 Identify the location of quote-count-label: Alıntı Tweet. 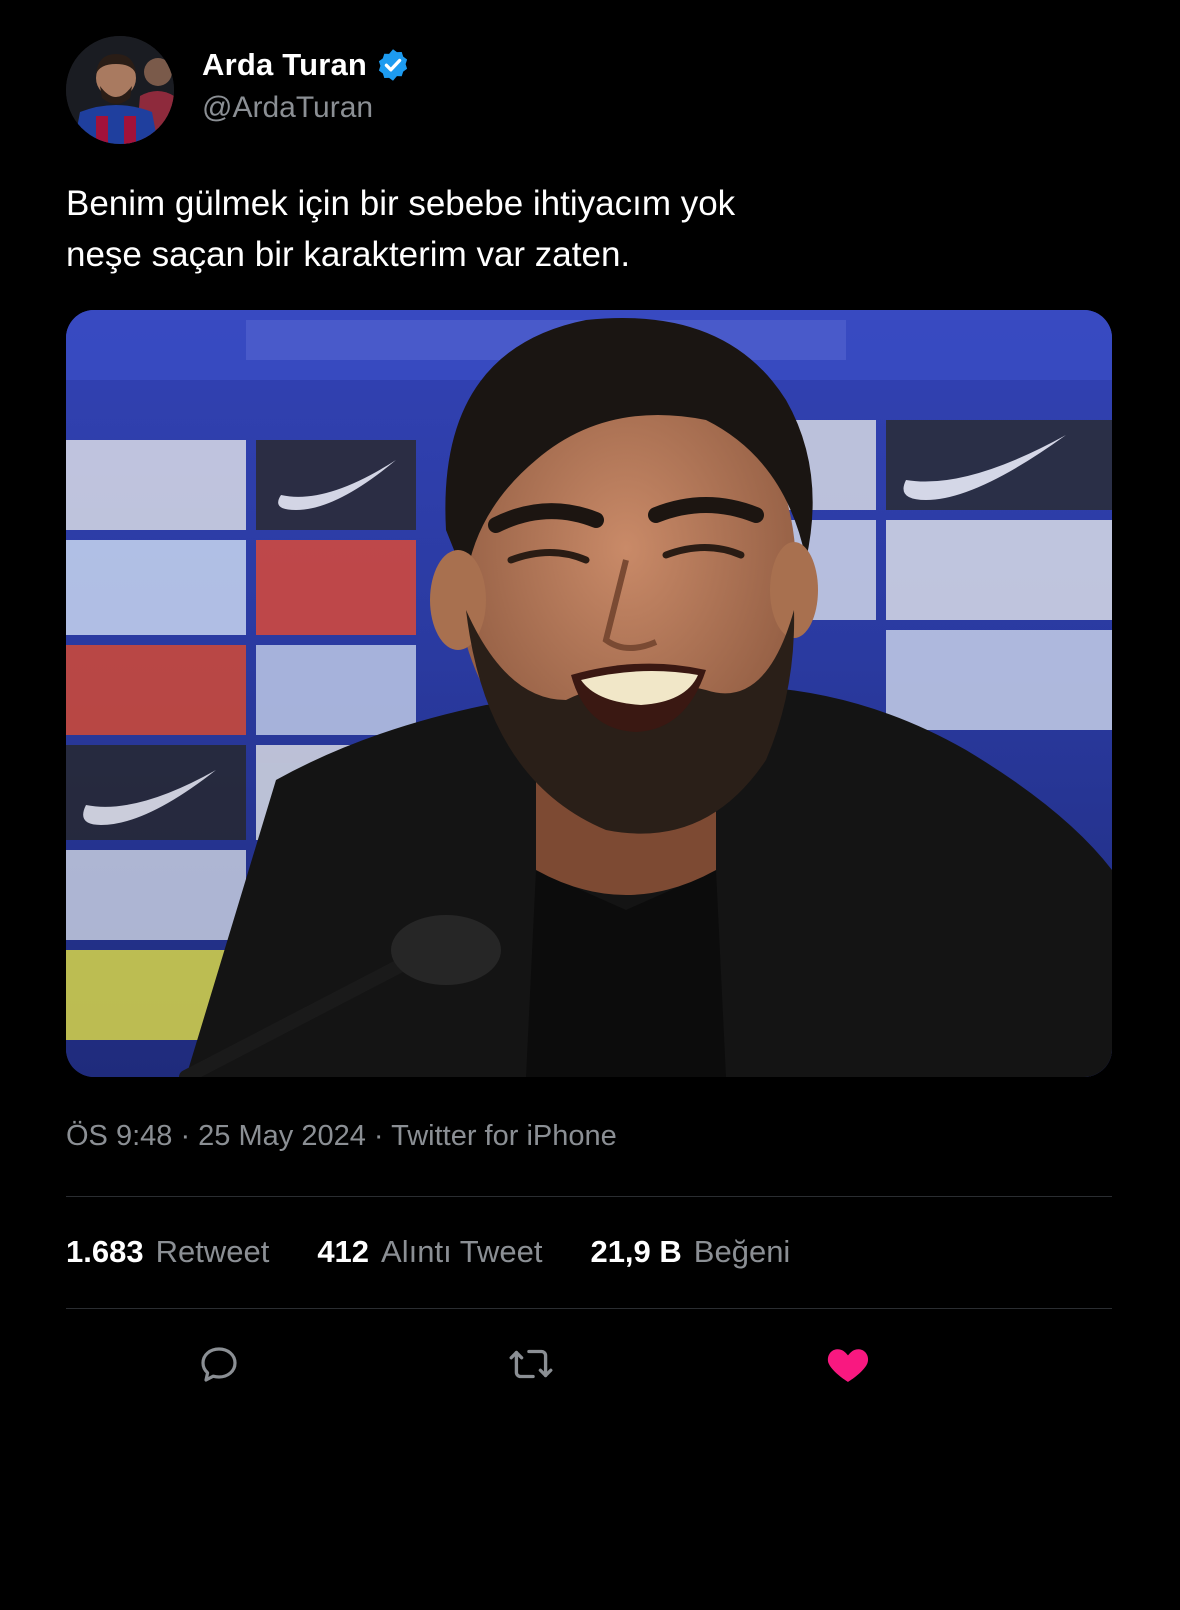
(462, 1251).